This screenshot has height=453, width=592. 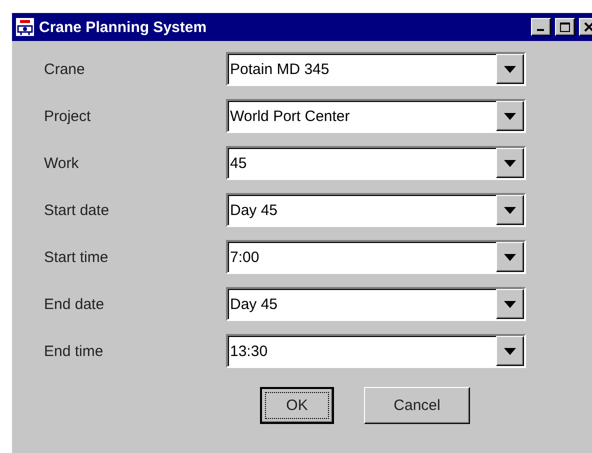 I want to click on dropdown-value: 7:00, so click(x=244, y=258).